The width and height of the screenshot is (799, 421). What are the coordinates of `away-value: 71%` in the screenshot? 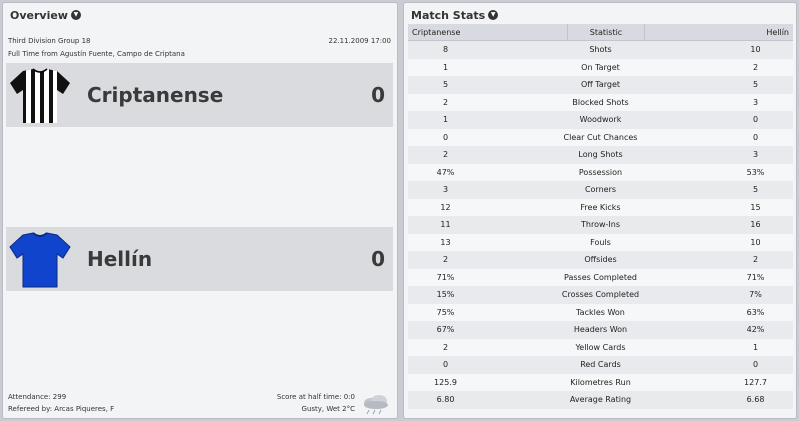 It's located at (755, 277).